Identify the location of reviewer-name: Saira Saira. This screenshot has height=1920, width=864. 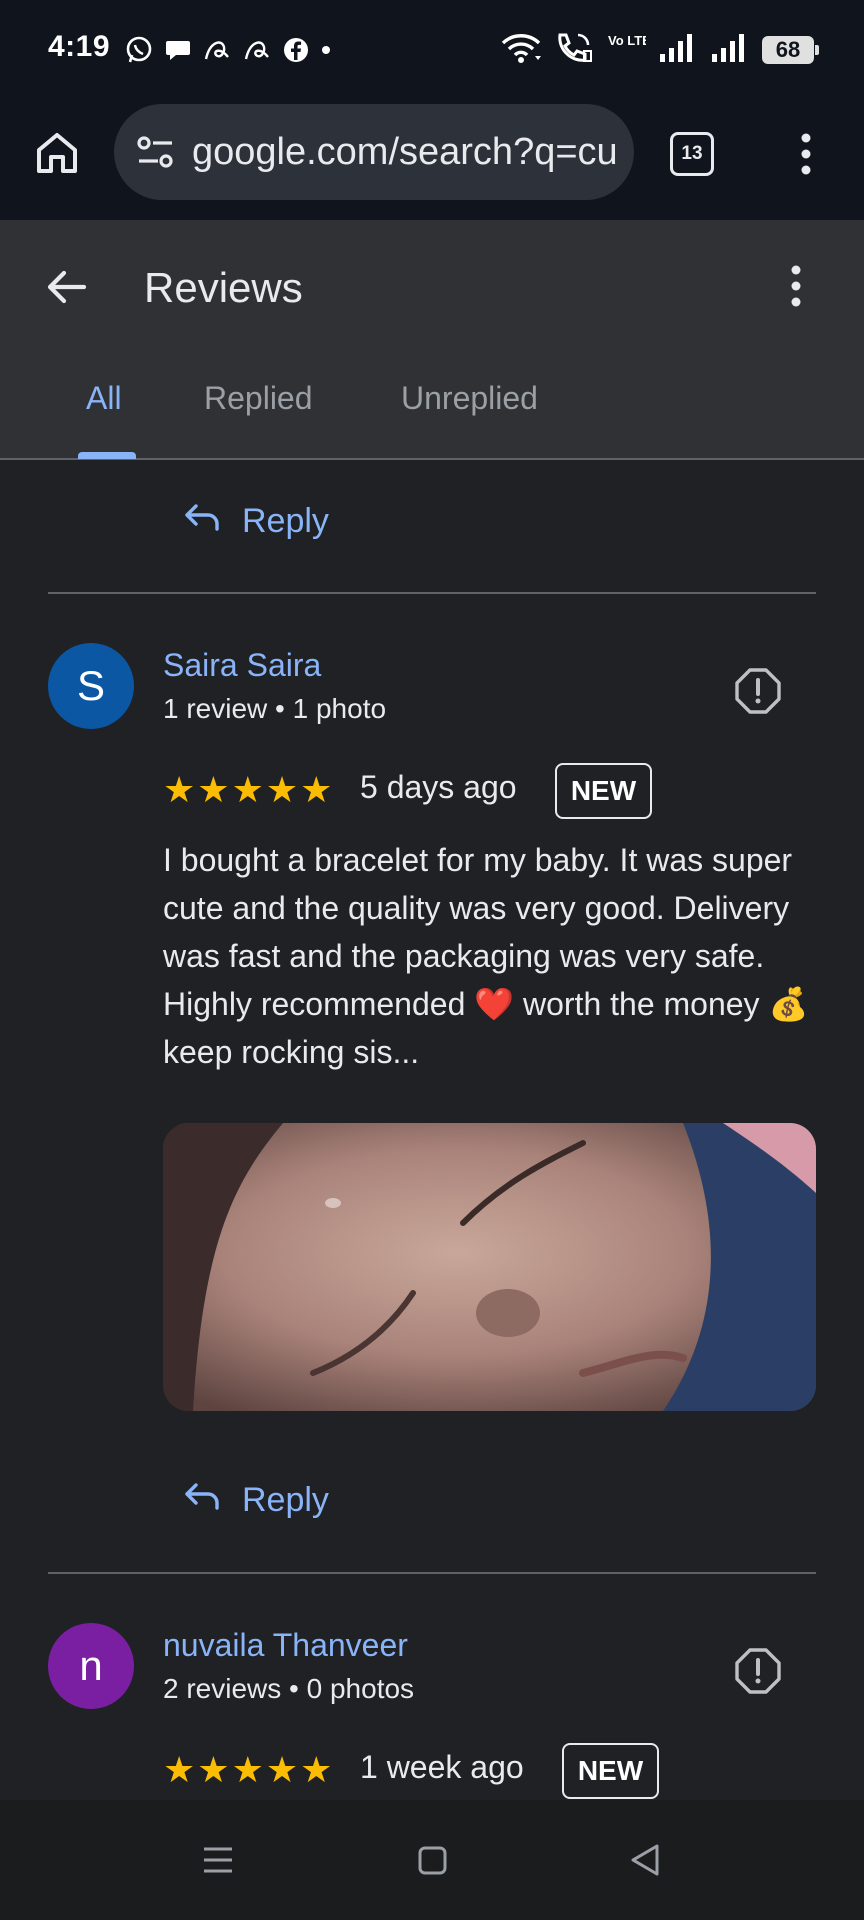
(242, 665).